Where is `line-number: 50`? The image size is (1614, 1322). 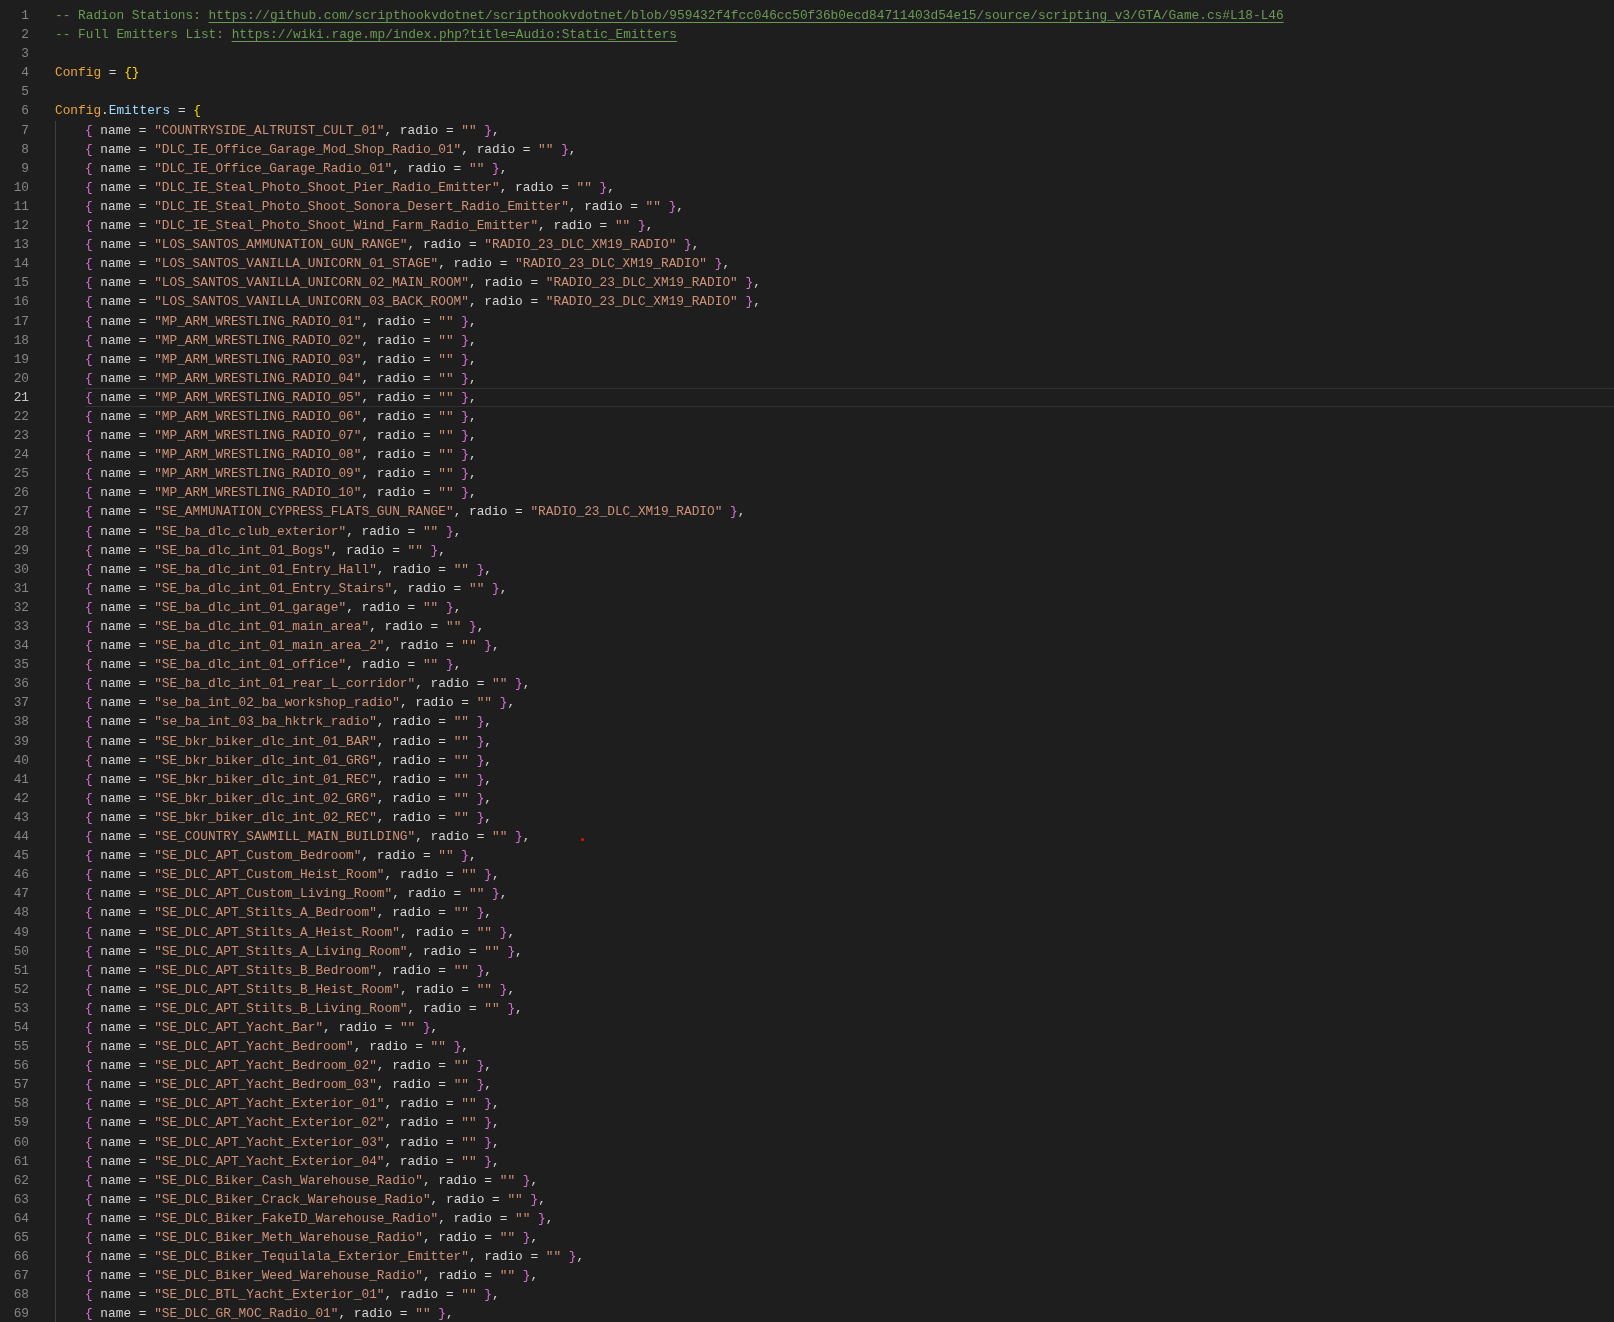
line-number: 50 is located at coordinates (20, 951).